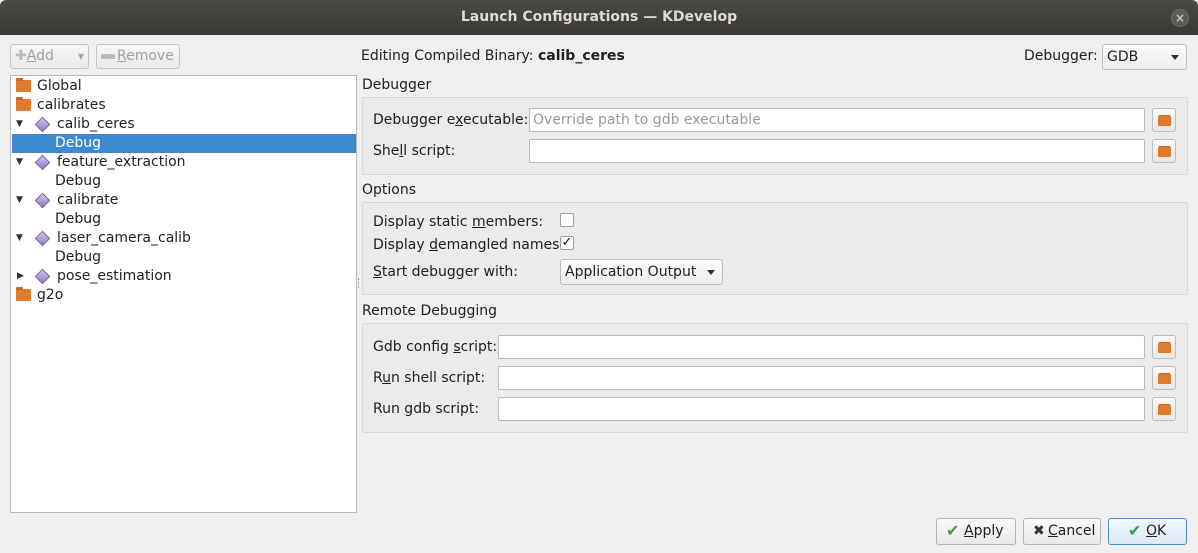 The width and height of the screenshot is (1198, 553). What do you see at coordinates (430, 311) in the screenshot?
I see `section-title-remote-debugging: Remote Debugging` at bounding box center [430, 311].